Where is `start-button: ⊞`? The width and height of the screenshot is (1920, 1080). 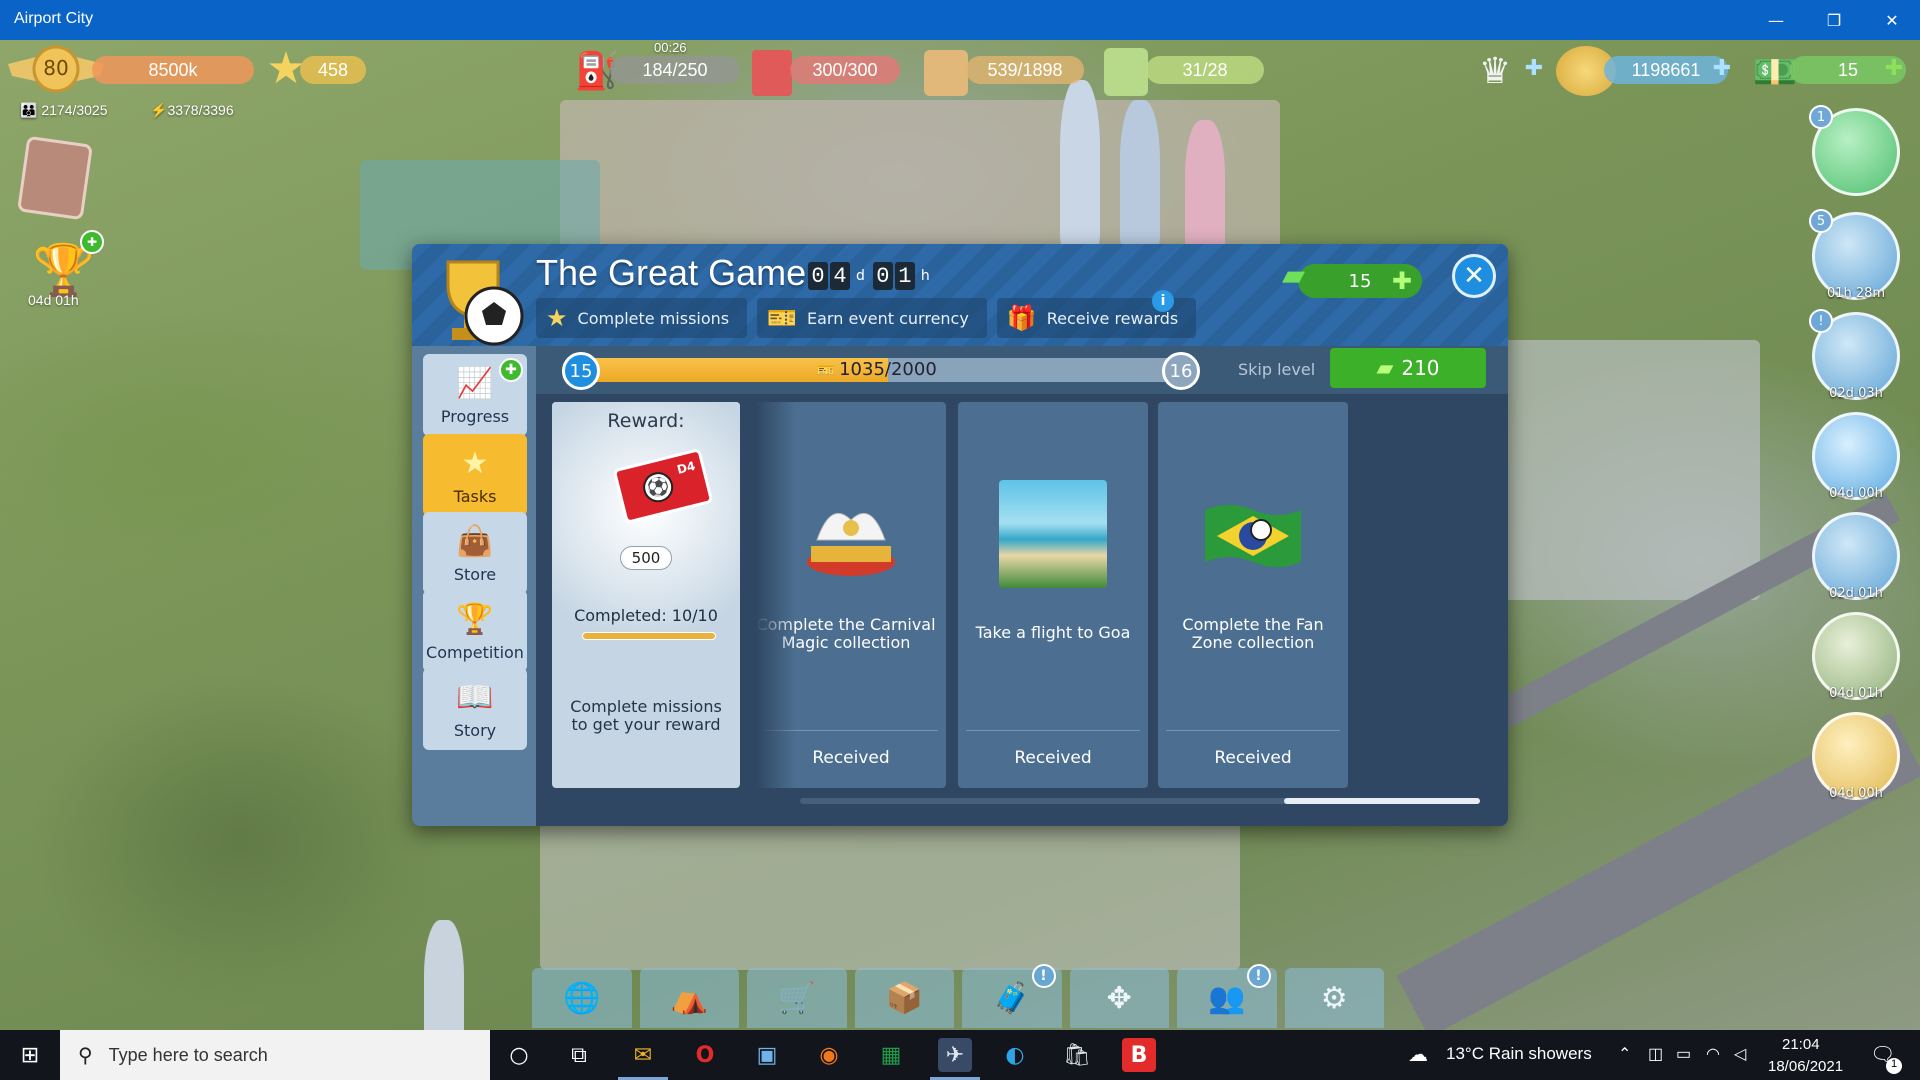 start-button: ⊞ is located at coordinates (30, 1055).